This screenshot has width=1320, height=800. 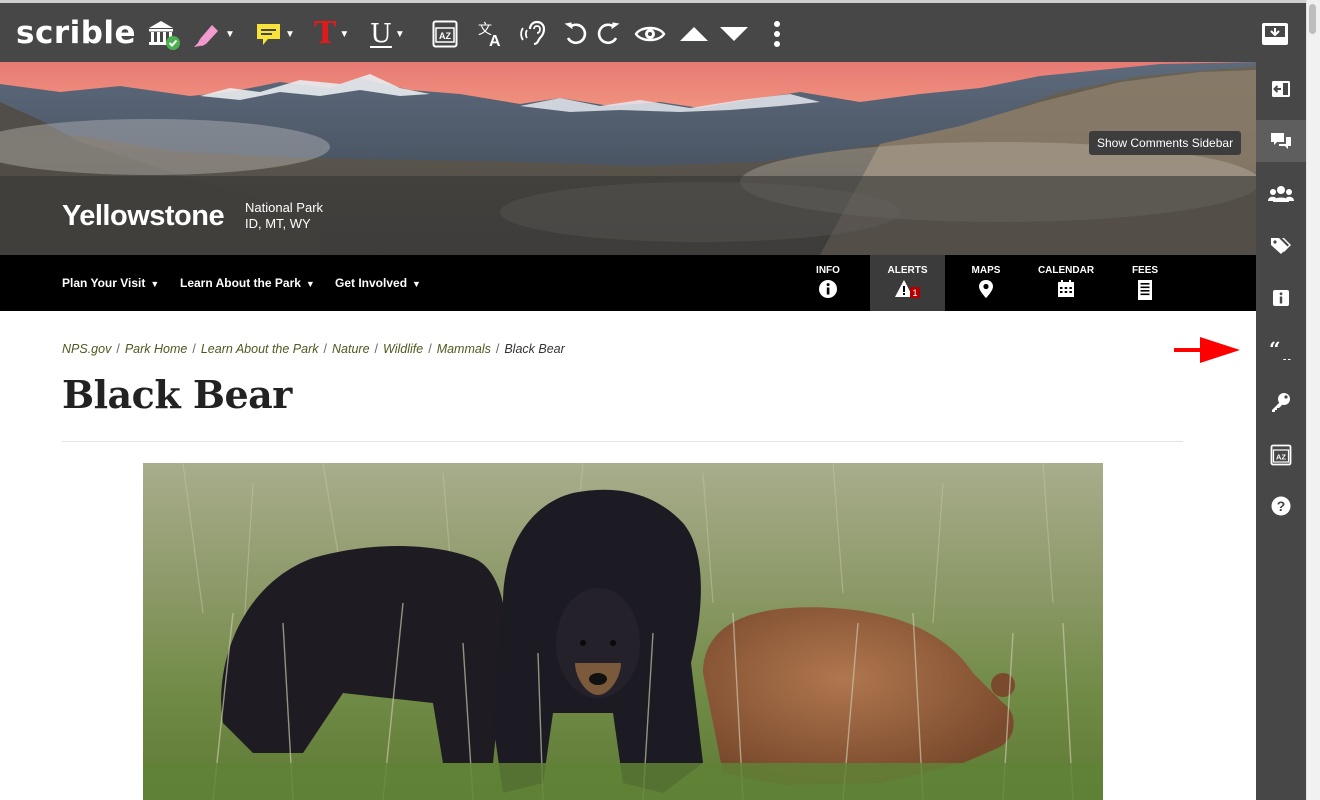 I want to click on info-icon, so click(x=1281, y=298).